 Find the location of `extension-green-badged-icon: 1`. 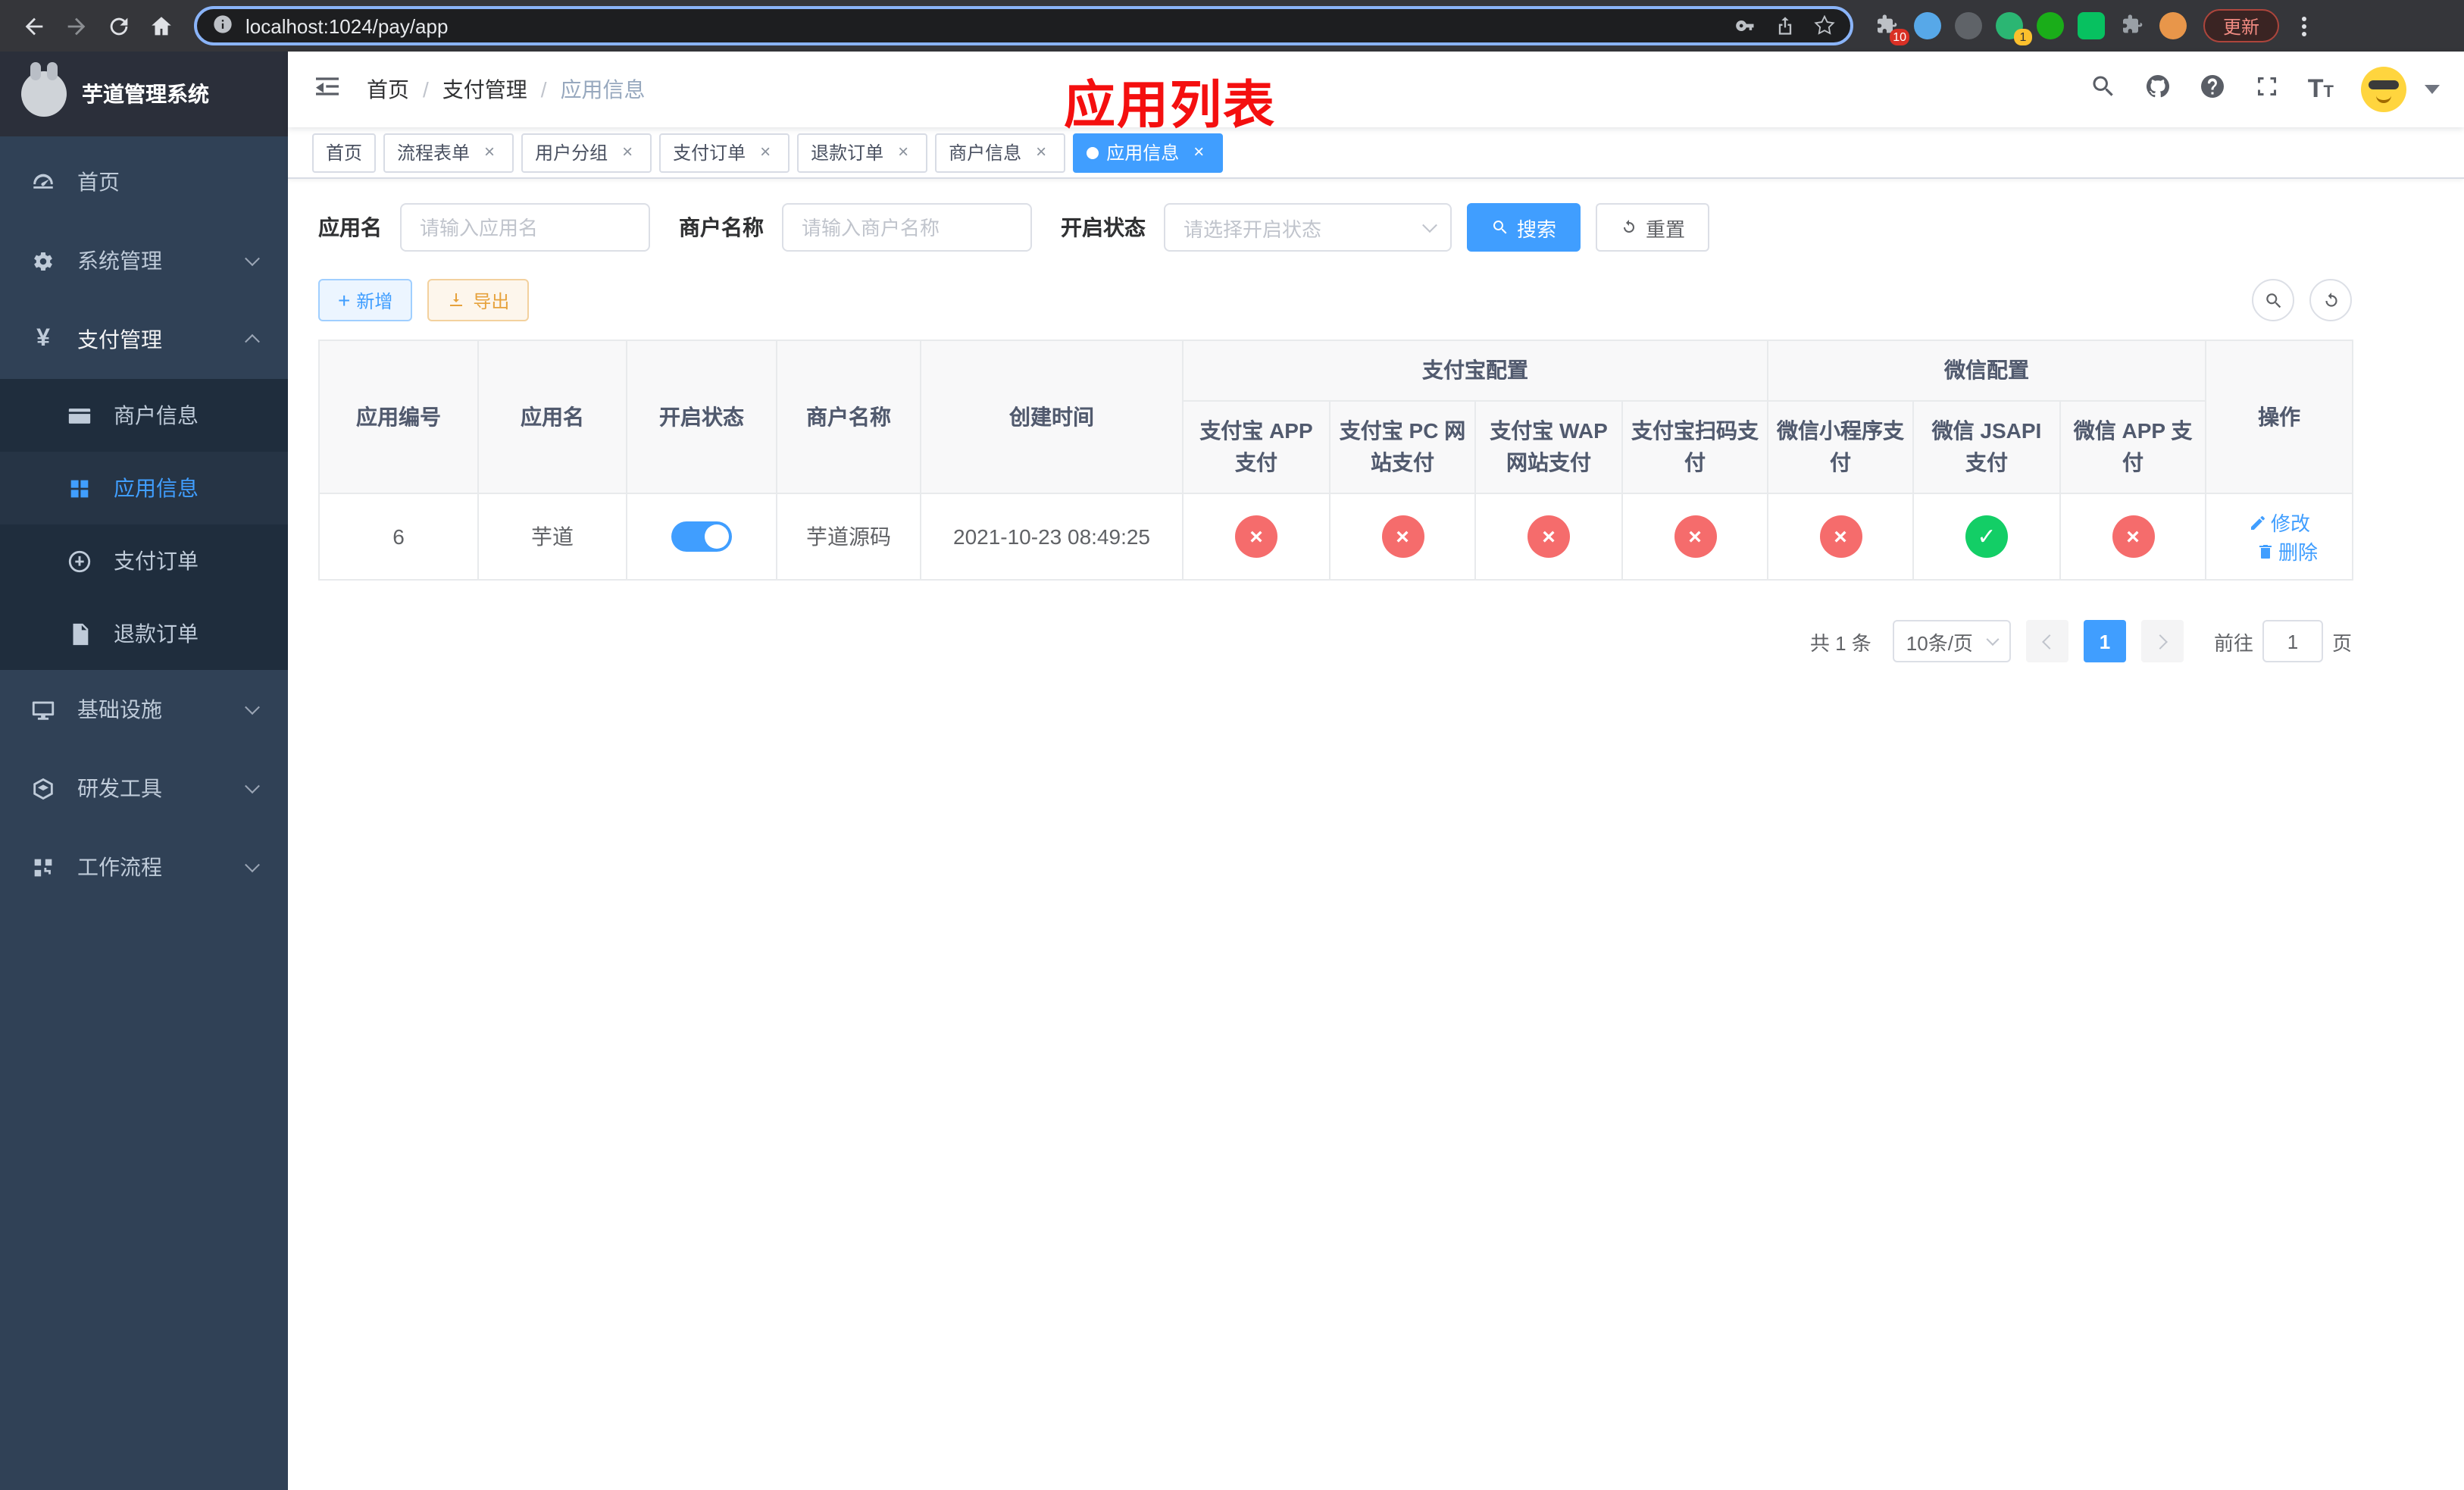

extension-green-badged-icon: 1 is located at coordinates (2013, 28).